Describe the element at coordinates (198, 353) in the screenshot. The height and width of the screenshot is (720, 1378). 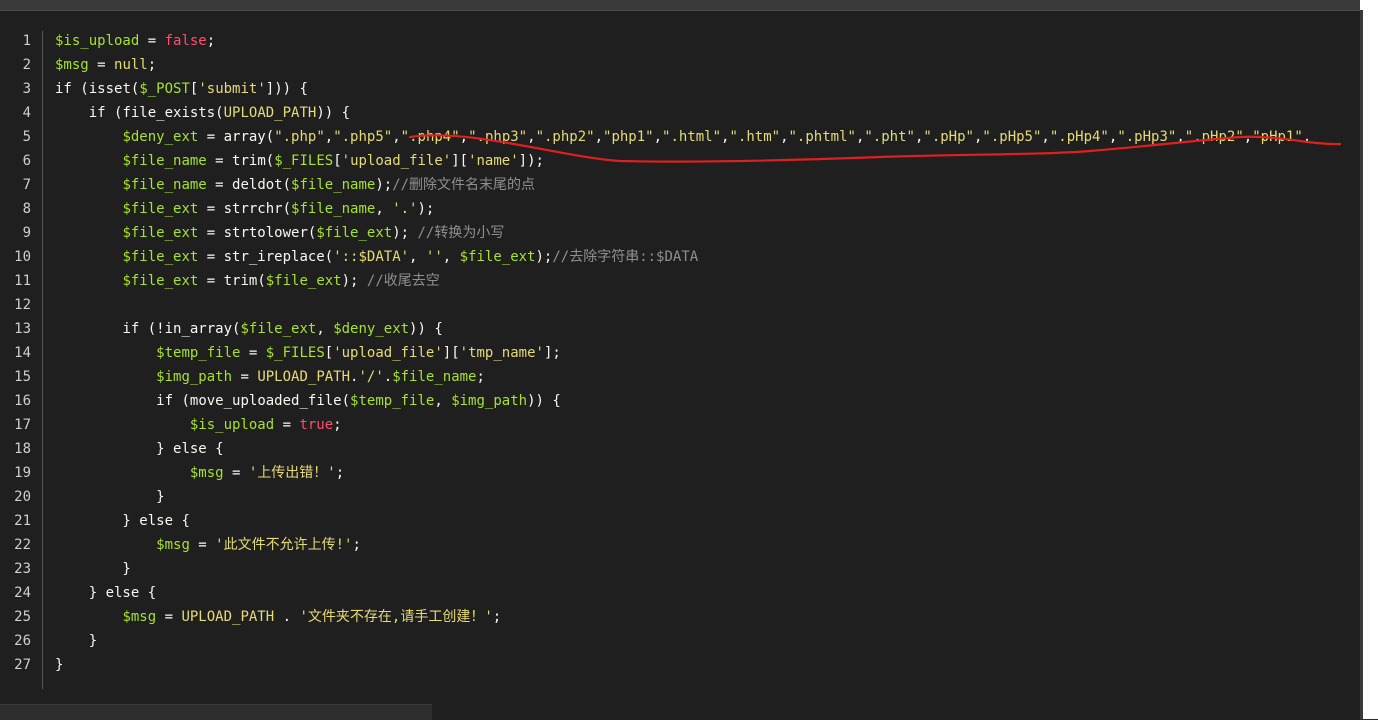
I see `code-token: $temp_file` at that location.